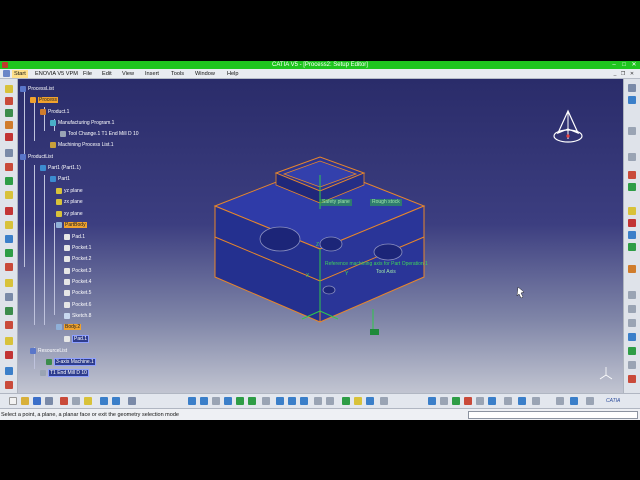 The height and width of the screenshot is (480, 640). I want to click on lighting-icon, so click(358, 401).